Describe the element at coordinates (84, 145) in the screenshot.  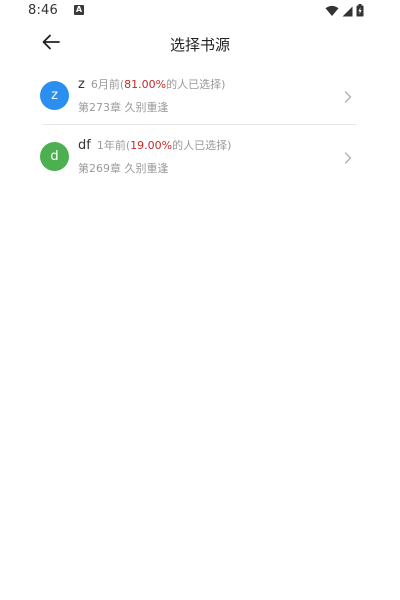
I see `source-name: df` at that location.